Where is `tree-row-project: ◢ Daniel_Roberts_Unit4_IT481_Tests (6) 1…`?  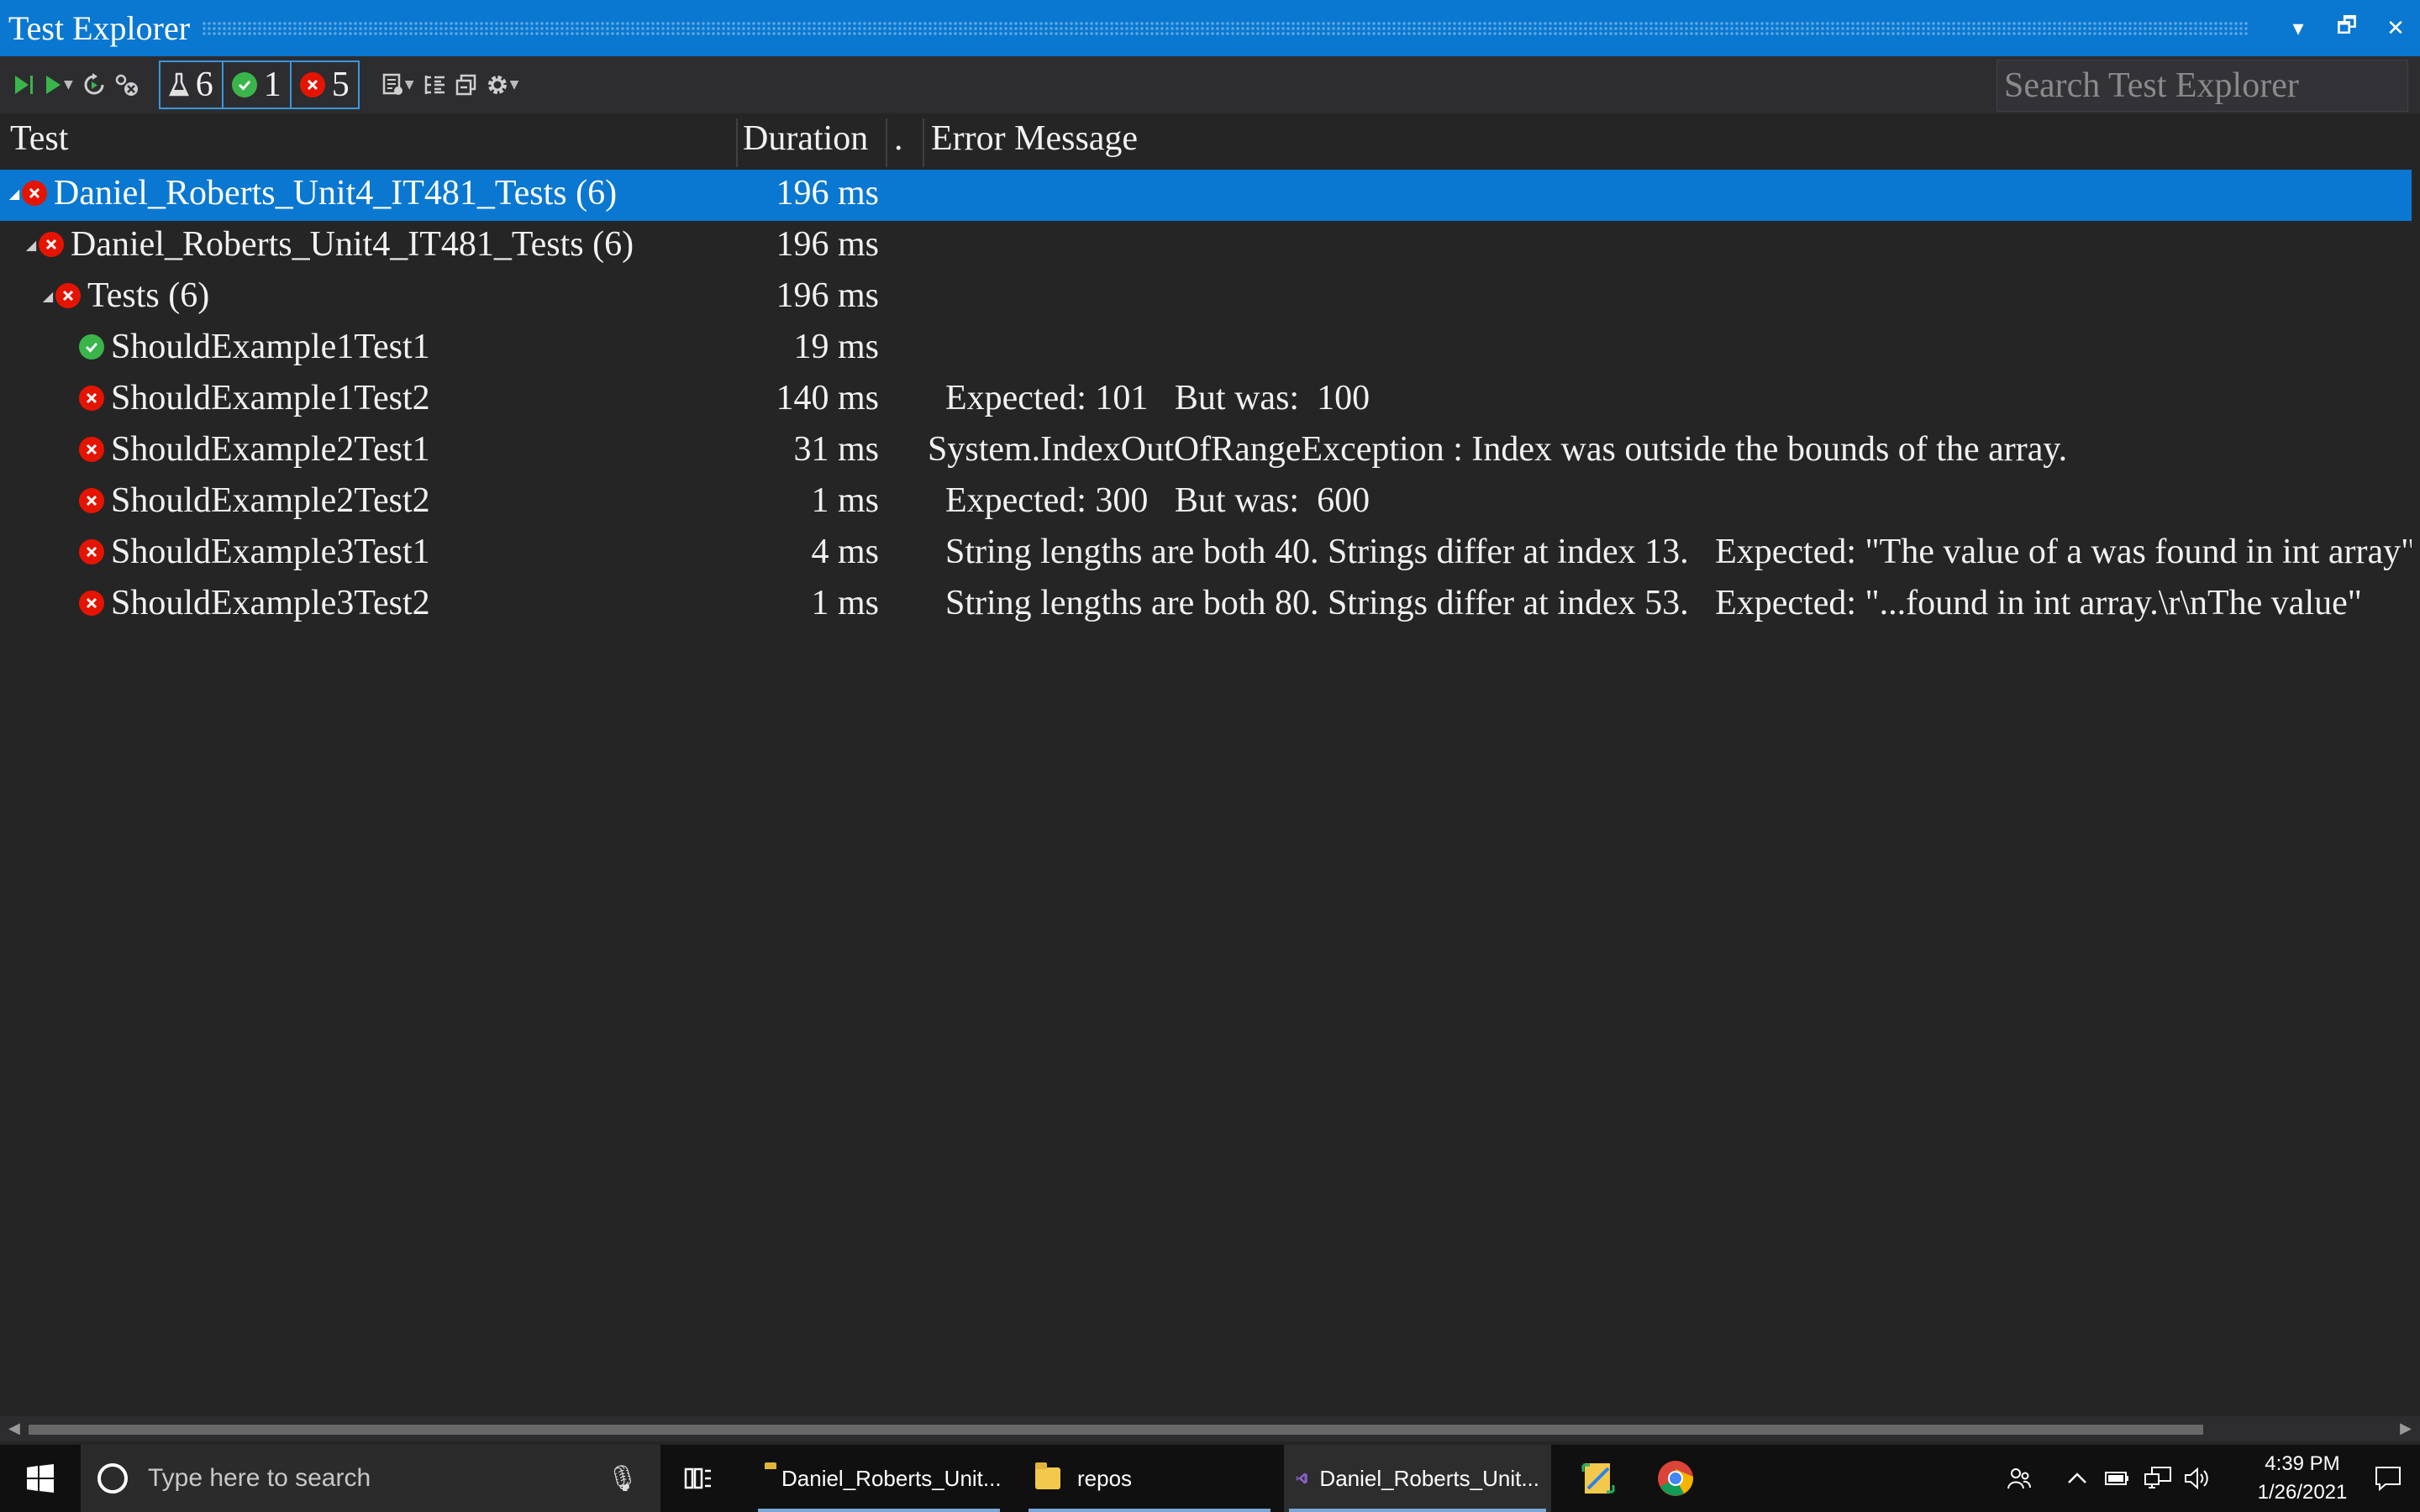
tree-row-project: ◢ Daniel_Roberts_Unit4_IT481_Tests (6) 1… is located at coordinates (1206, 195).